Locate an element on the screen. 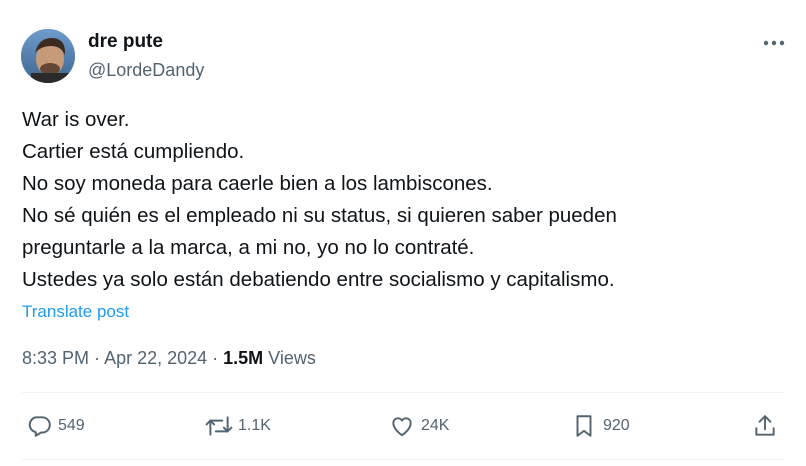 The height and width of the screenshot is (466, 806). reply-button: 549 is located at coordinates (54, 426).